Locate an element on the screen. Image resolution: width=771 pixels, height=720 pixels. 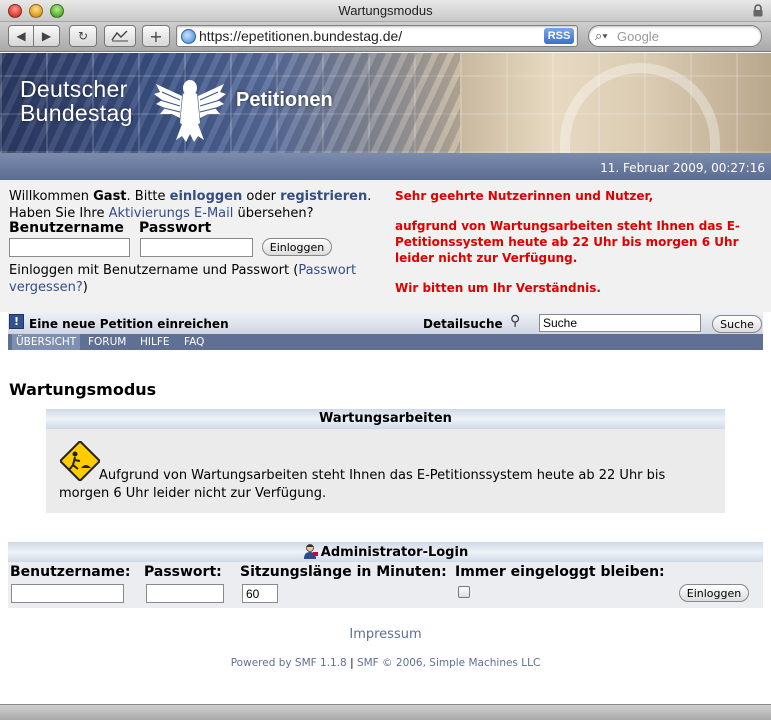
maintenance-box-title: Wartungsarbeiten is located at coordinates (385, 419).